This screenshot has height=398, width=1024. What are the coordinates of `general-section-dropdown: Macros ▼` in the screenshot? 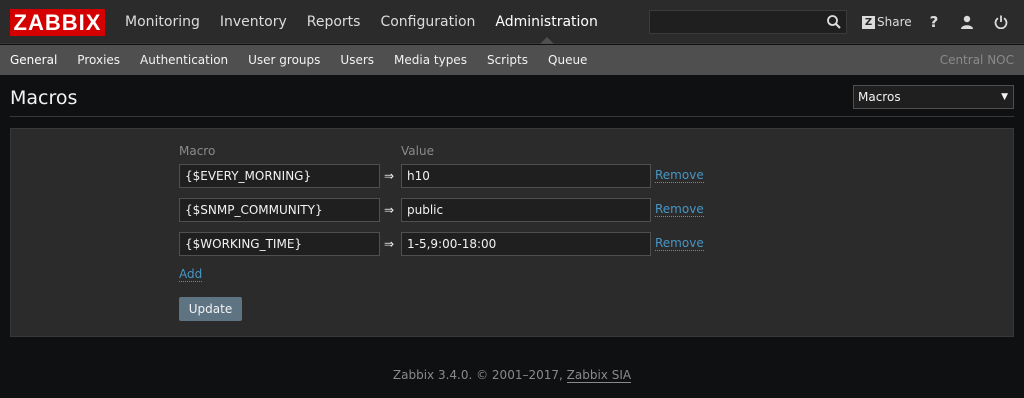 It's located at (933, 97).